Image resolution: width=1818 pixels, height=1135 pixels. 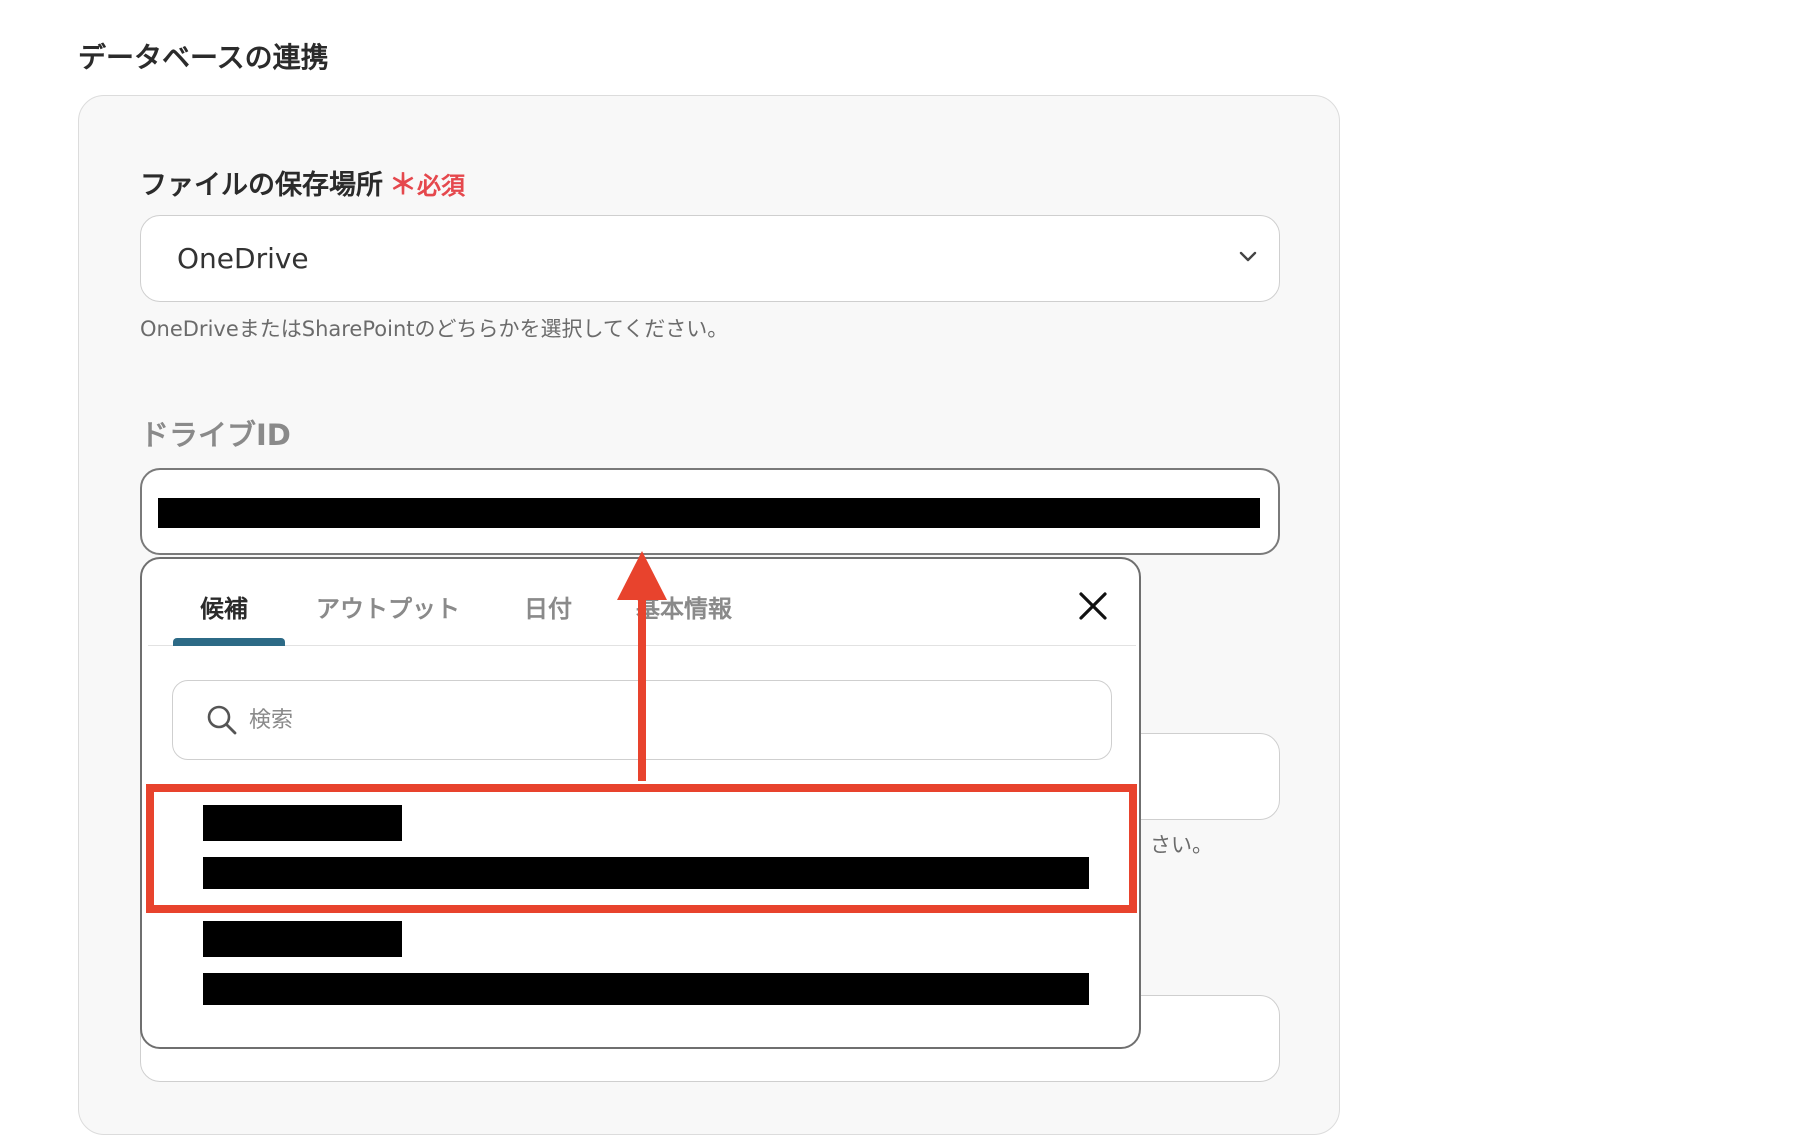 I want to click on required-badge: ＊必須, so click(x=427, y=184).